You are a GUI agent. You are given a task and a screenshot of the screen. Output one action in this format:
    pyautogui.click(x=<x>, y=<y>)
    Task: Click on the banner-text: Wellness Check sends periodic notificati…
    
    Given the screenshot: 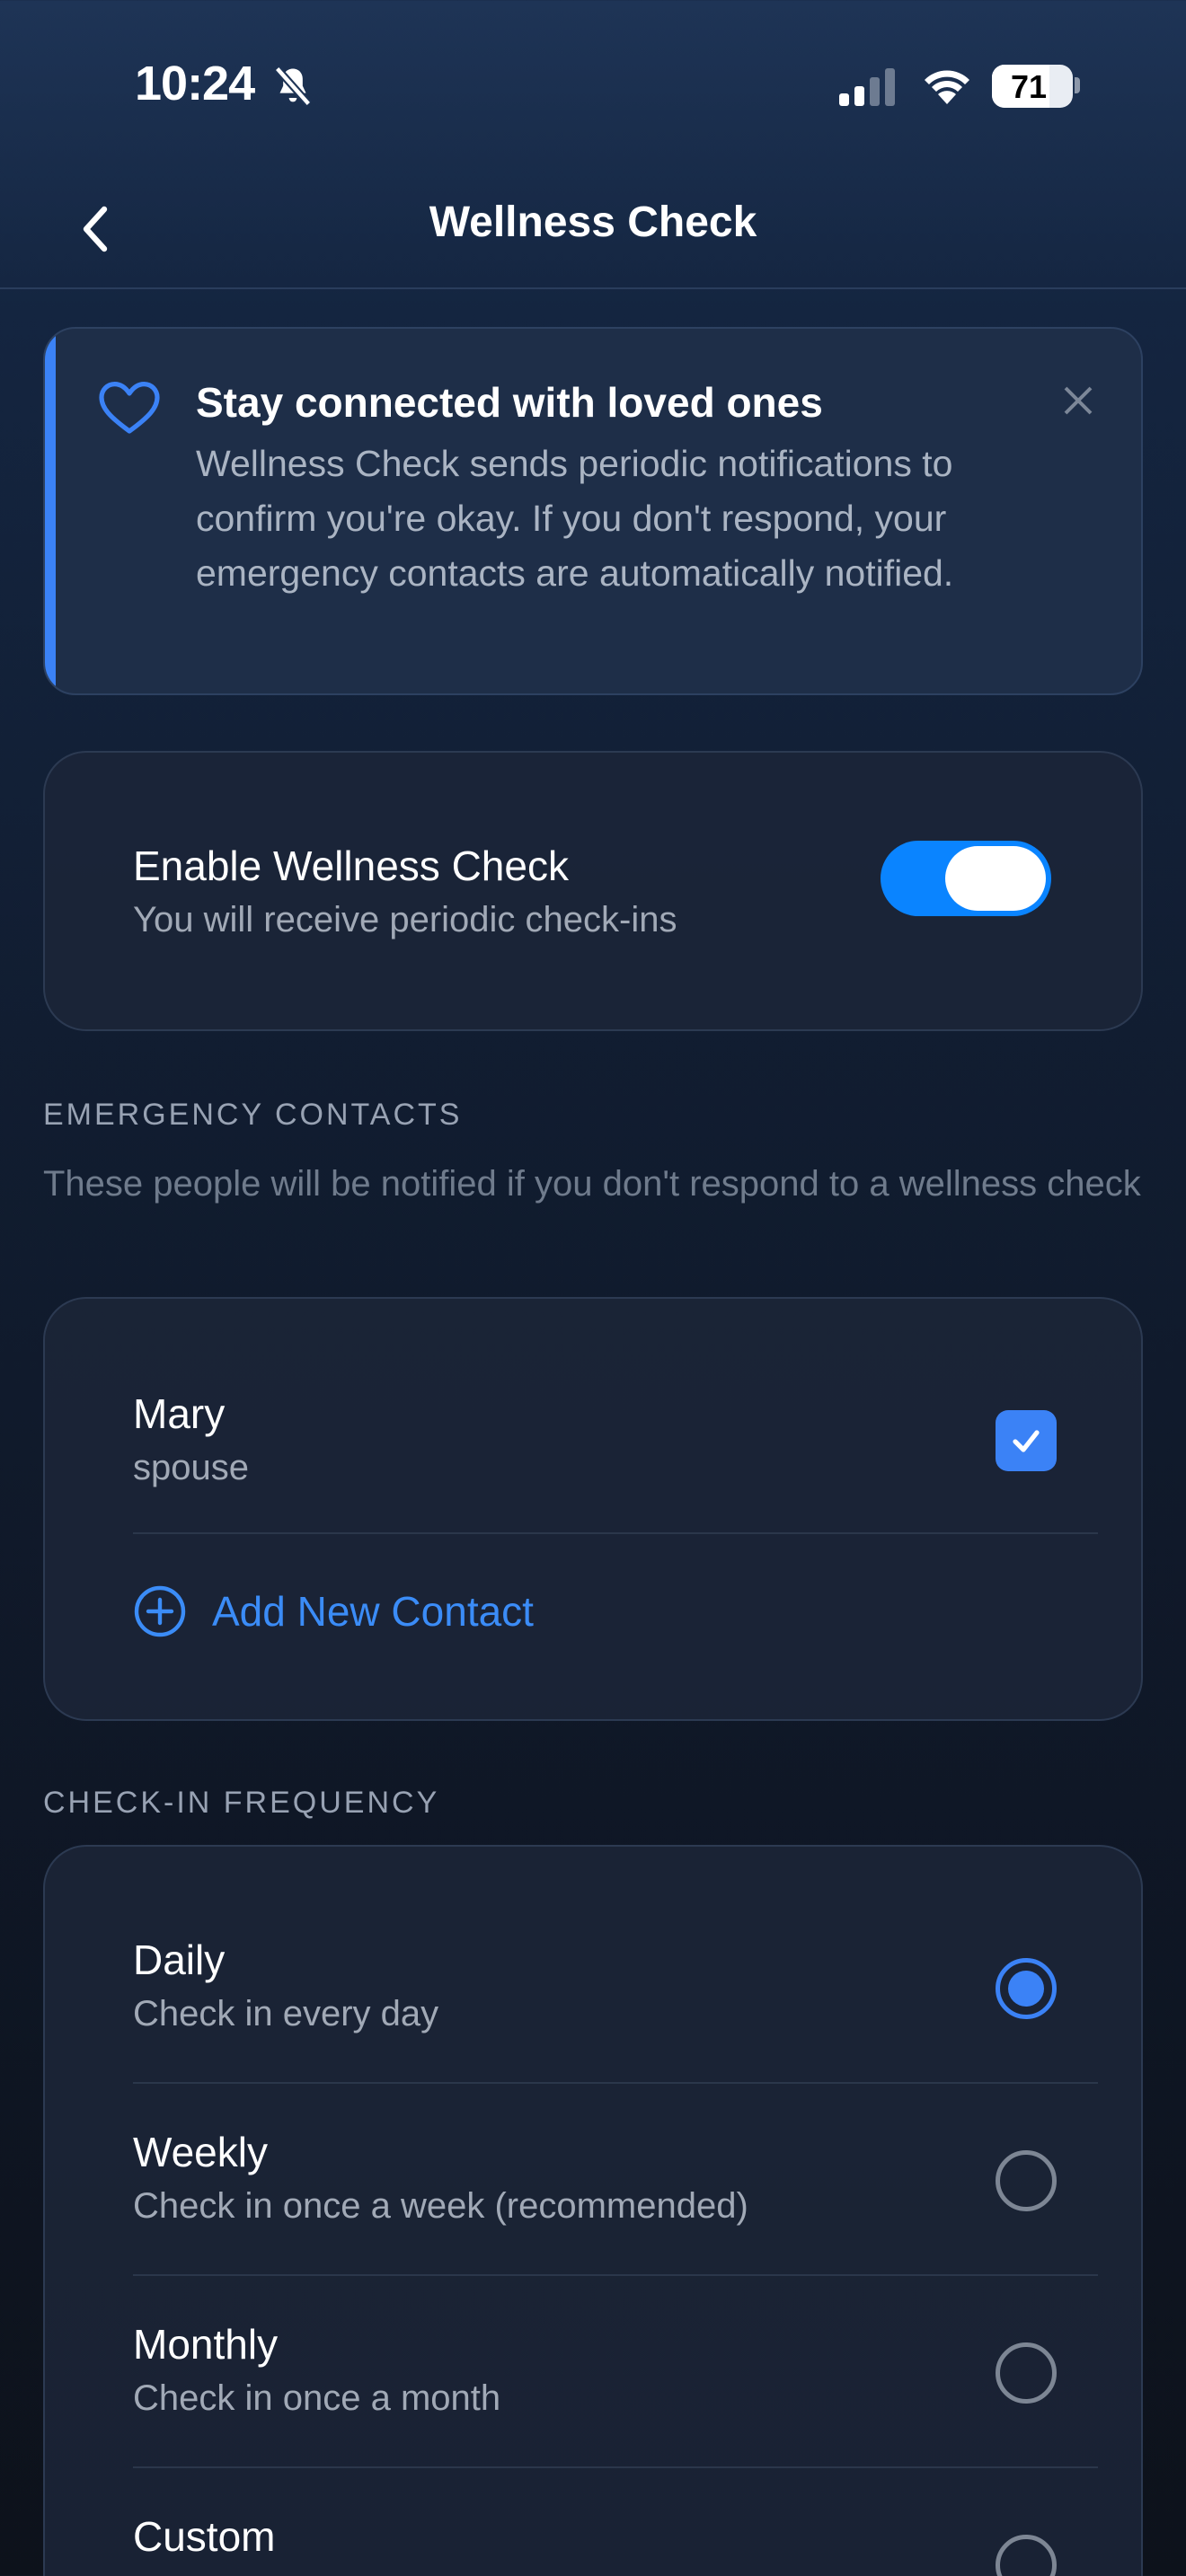 What is the action you would take?
    pyautogui.click(x=575, y=518)
    